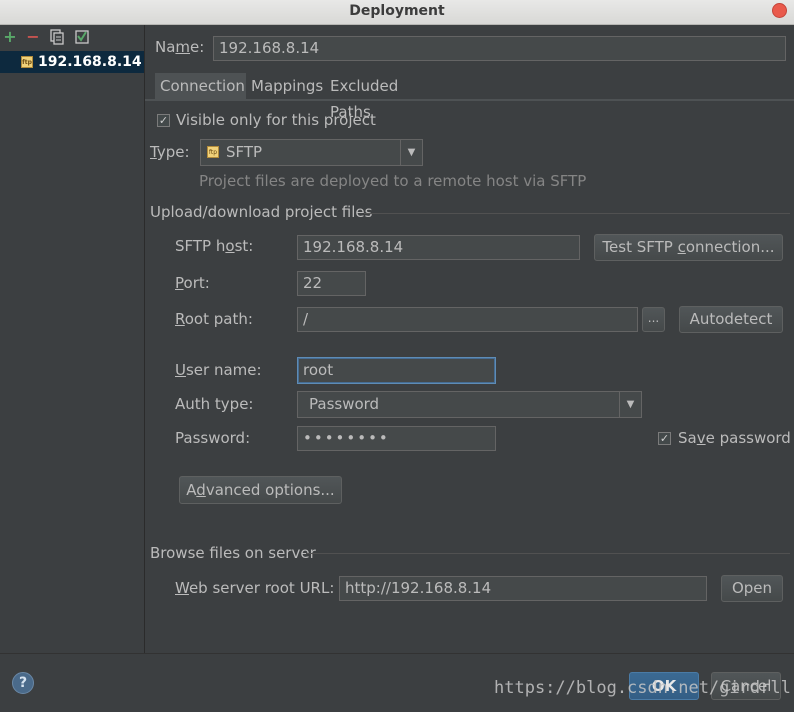 This screenshot has width=794, height=712. I want to click on sftp-type-icon: ftp, so click(213, 152).